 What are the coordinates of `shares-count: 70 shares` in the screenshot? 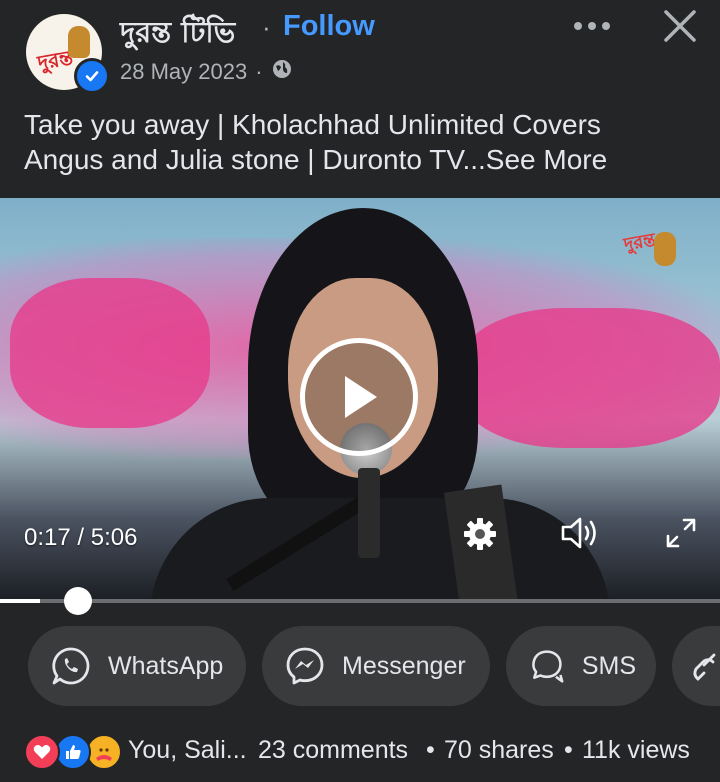 It's located at (499, 750).